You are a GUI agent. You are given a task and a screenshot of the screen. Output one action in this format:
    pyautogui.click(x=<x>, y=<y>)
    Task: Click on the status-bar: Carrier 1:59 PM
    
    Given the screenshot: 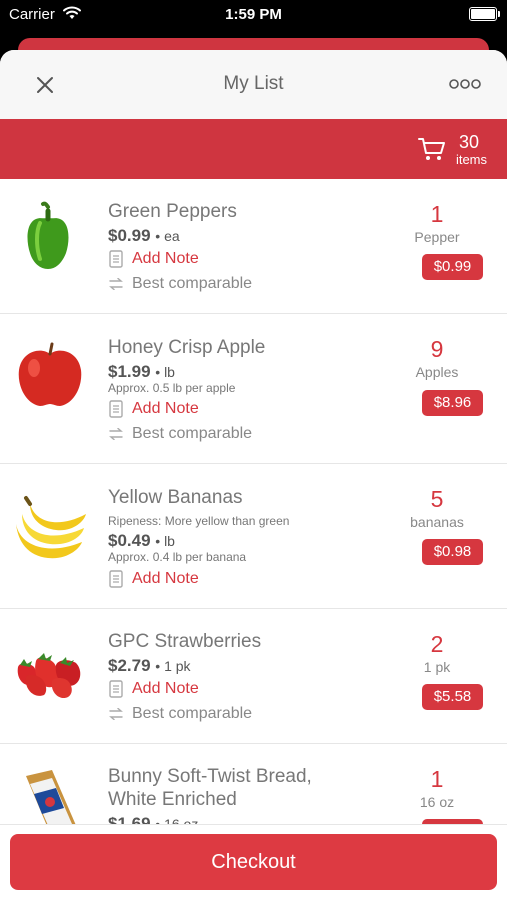 What is the action you would take?
    pyautogui.click(x=253, y=15)
    